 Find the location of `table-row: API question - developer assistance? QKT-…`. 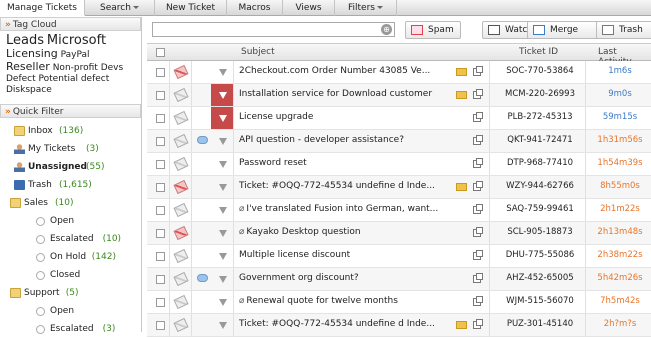

table-row: API question - developer assistance? QKT-… is located at coordinates (399, 141).